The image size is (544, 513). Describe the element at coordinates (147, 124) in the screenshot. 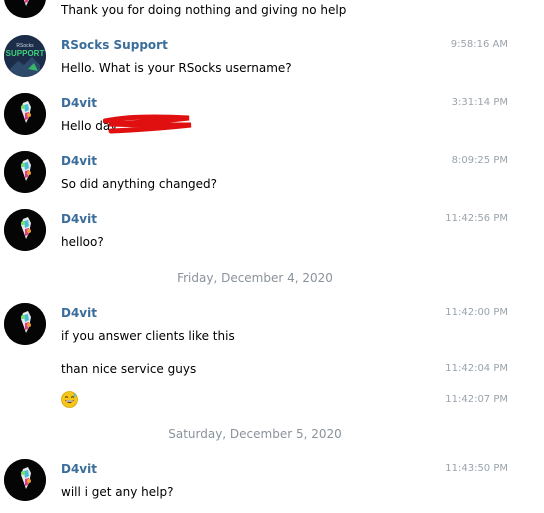

I see `redaction-scribble` at that location.